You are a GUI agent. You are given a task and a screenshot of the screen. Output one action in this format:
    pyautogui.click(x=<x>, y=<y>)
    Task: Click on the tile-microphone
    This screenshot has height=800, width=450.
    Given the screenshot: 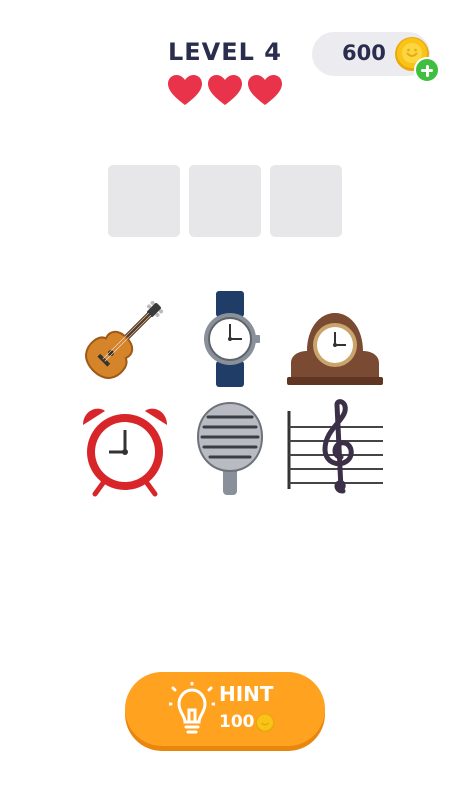 What is the action you would take?
    pyautogui.click(x=229, y=447)
    